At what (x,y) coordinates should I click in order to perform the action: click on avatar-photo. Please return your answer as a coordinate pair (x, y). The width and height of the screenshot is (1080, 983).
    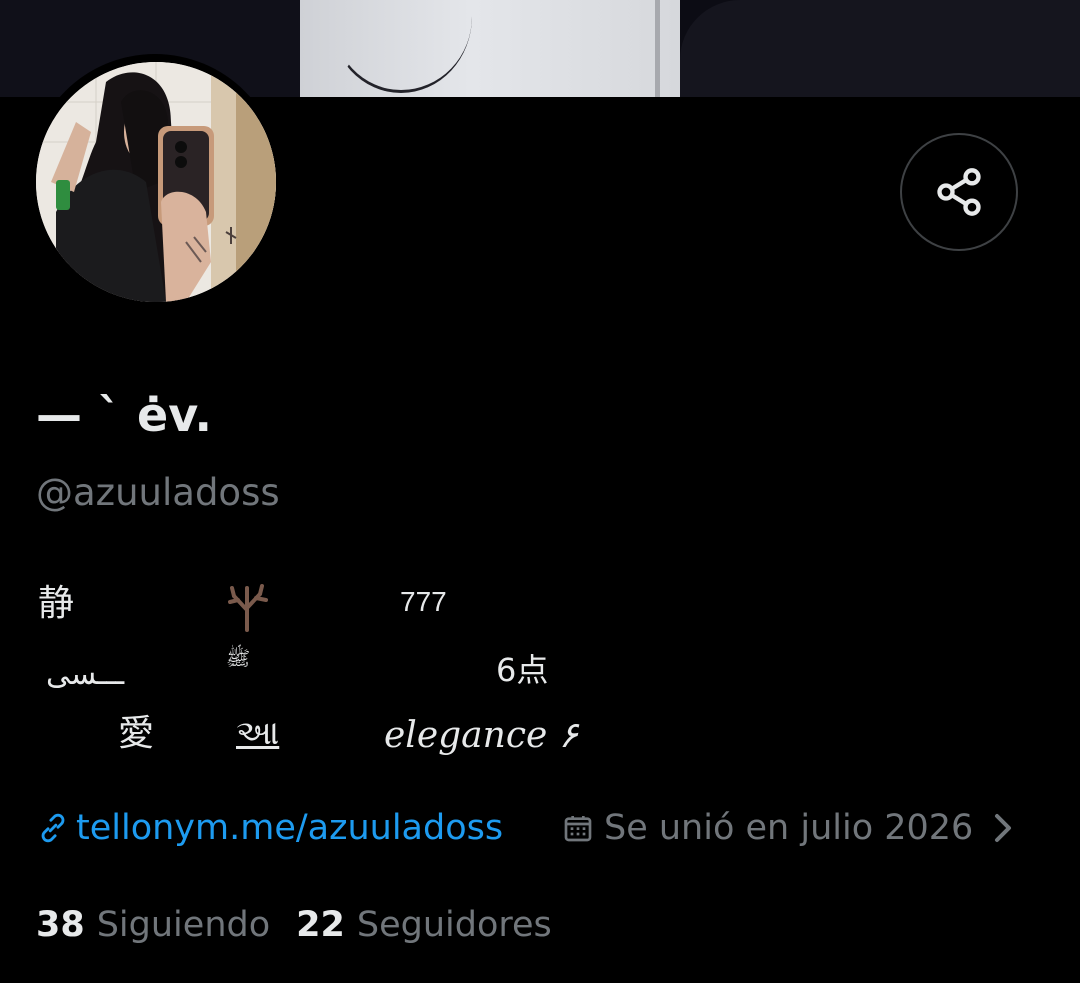
    Looking at the image, I should click on (156, 182).